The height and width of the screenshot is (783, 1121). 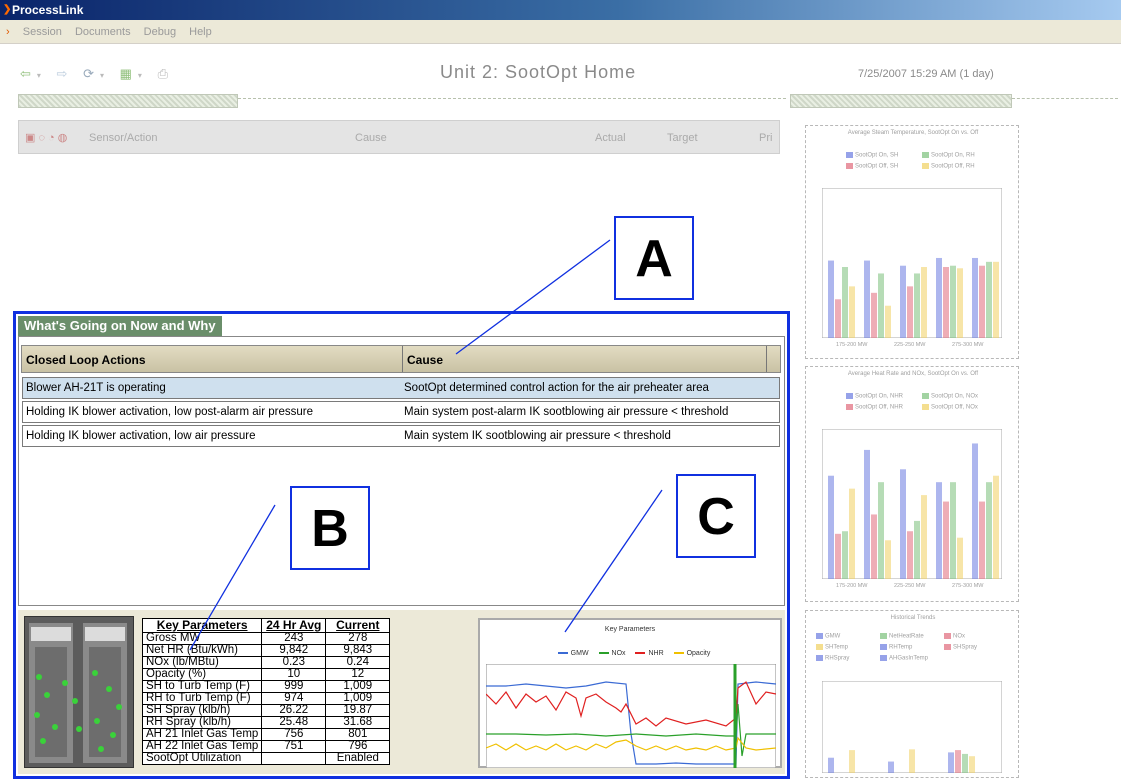 I want to click on param-avg: 756, so click(x=294, y=734).